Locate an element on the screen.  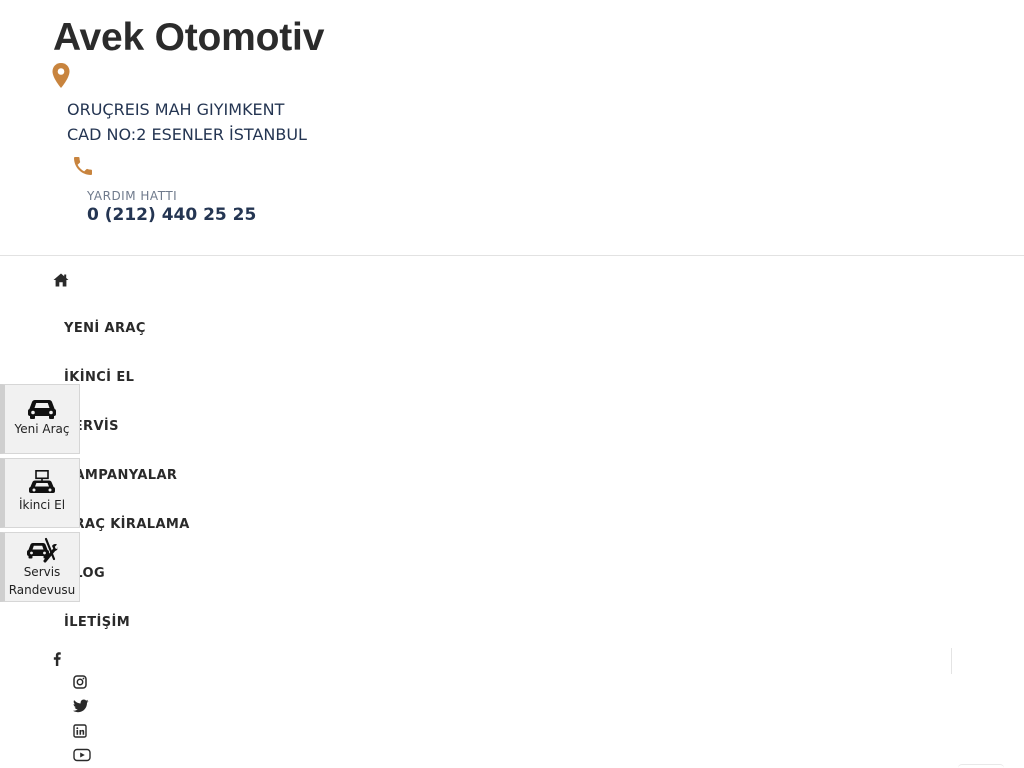
instagram-icon is located at coordinates (80, 682).